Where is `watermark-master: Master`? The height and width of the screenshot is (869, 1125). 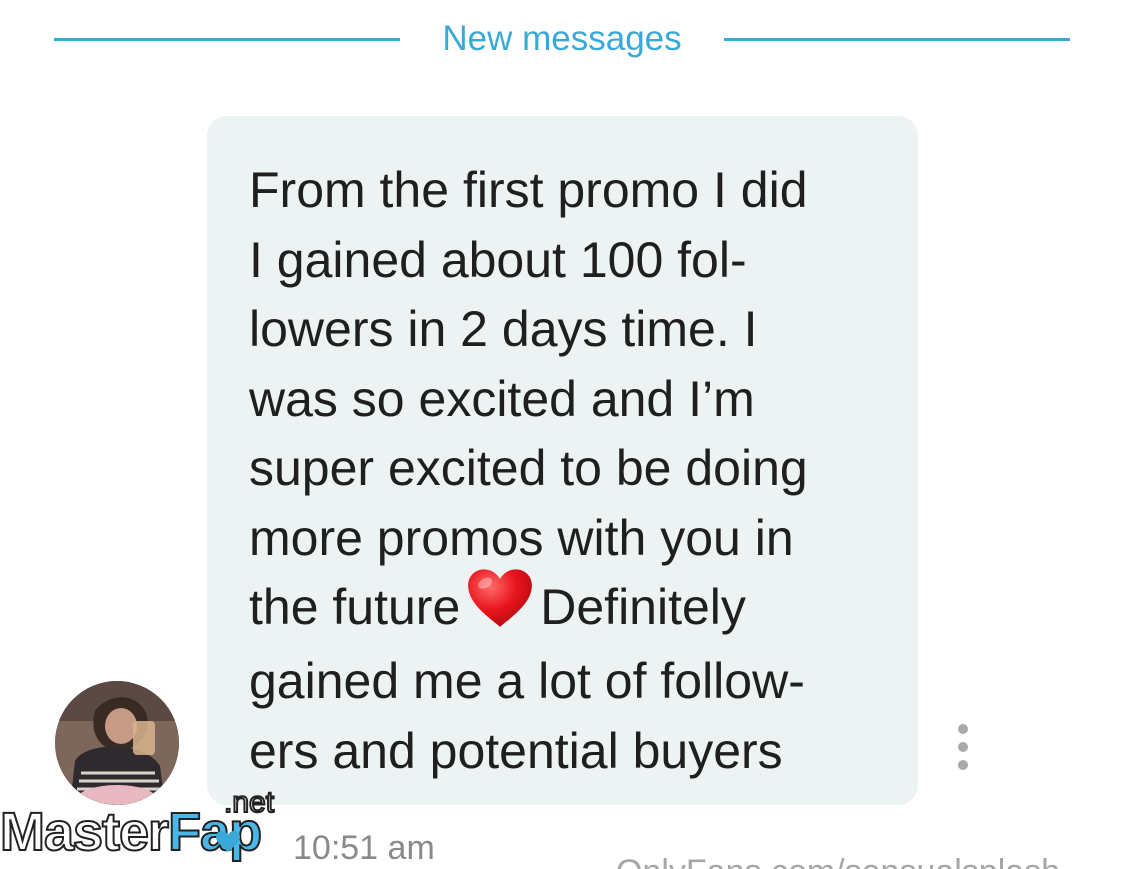
watermark-master: Master is located at coordinates (84, 832).